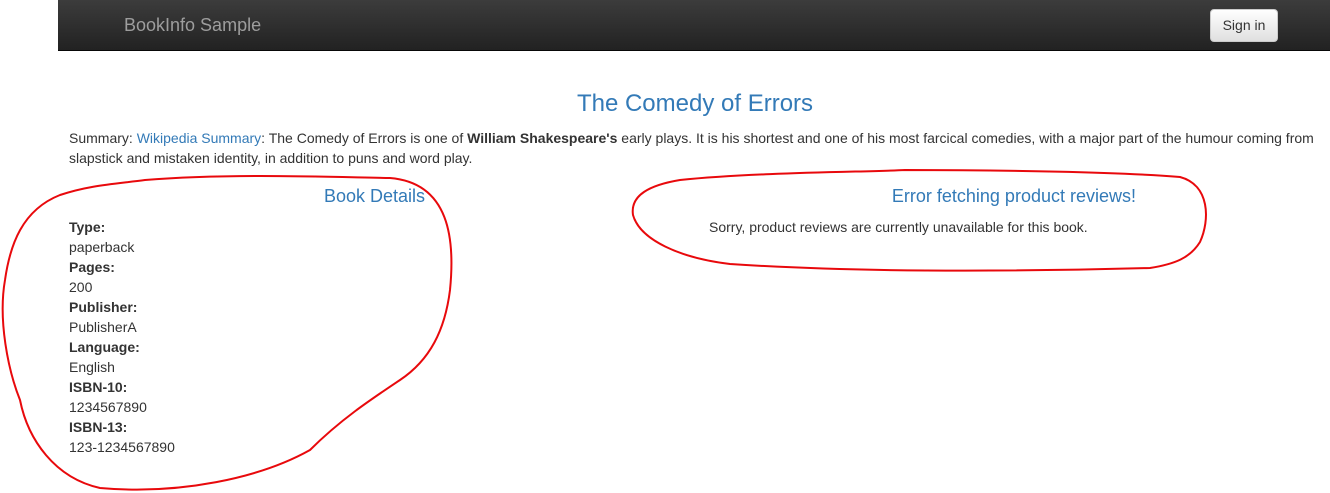  Describe the element at coordinates (192, 25) in the screenshot. I see `brand-title: BookInfo Sample` at that location.